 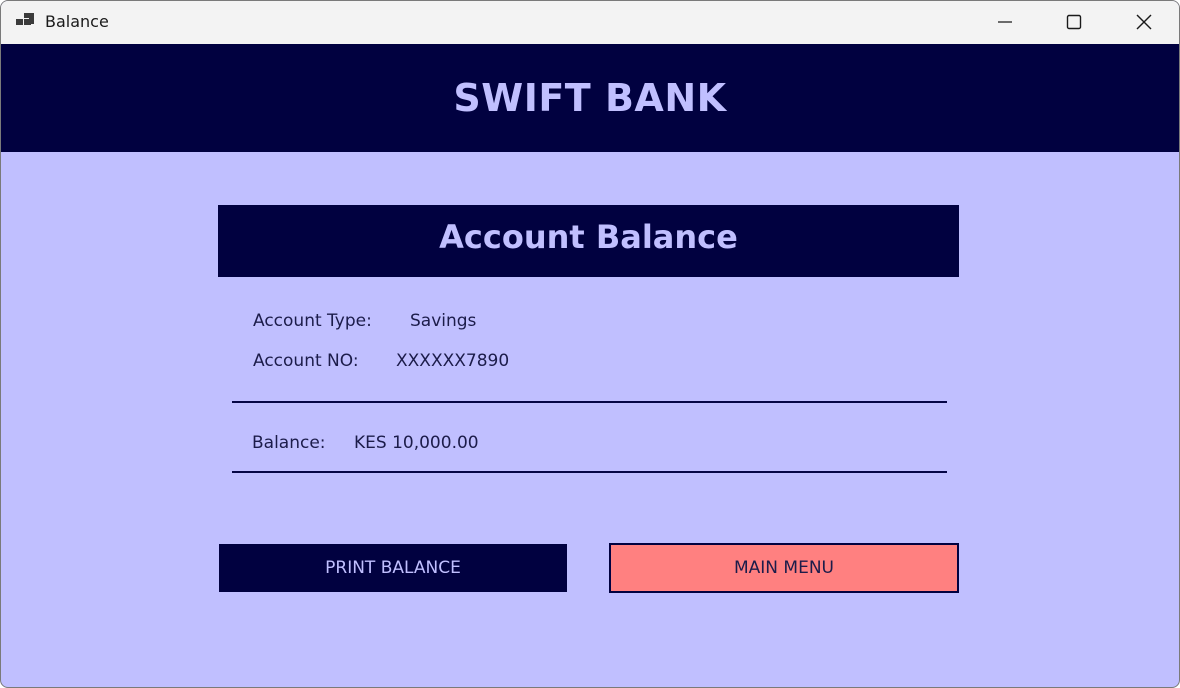 What do you see at coordinates (784, 568) in the screenshot?
I see `main-menu-button: MAIN MENU` at bounding box center [784, 568].